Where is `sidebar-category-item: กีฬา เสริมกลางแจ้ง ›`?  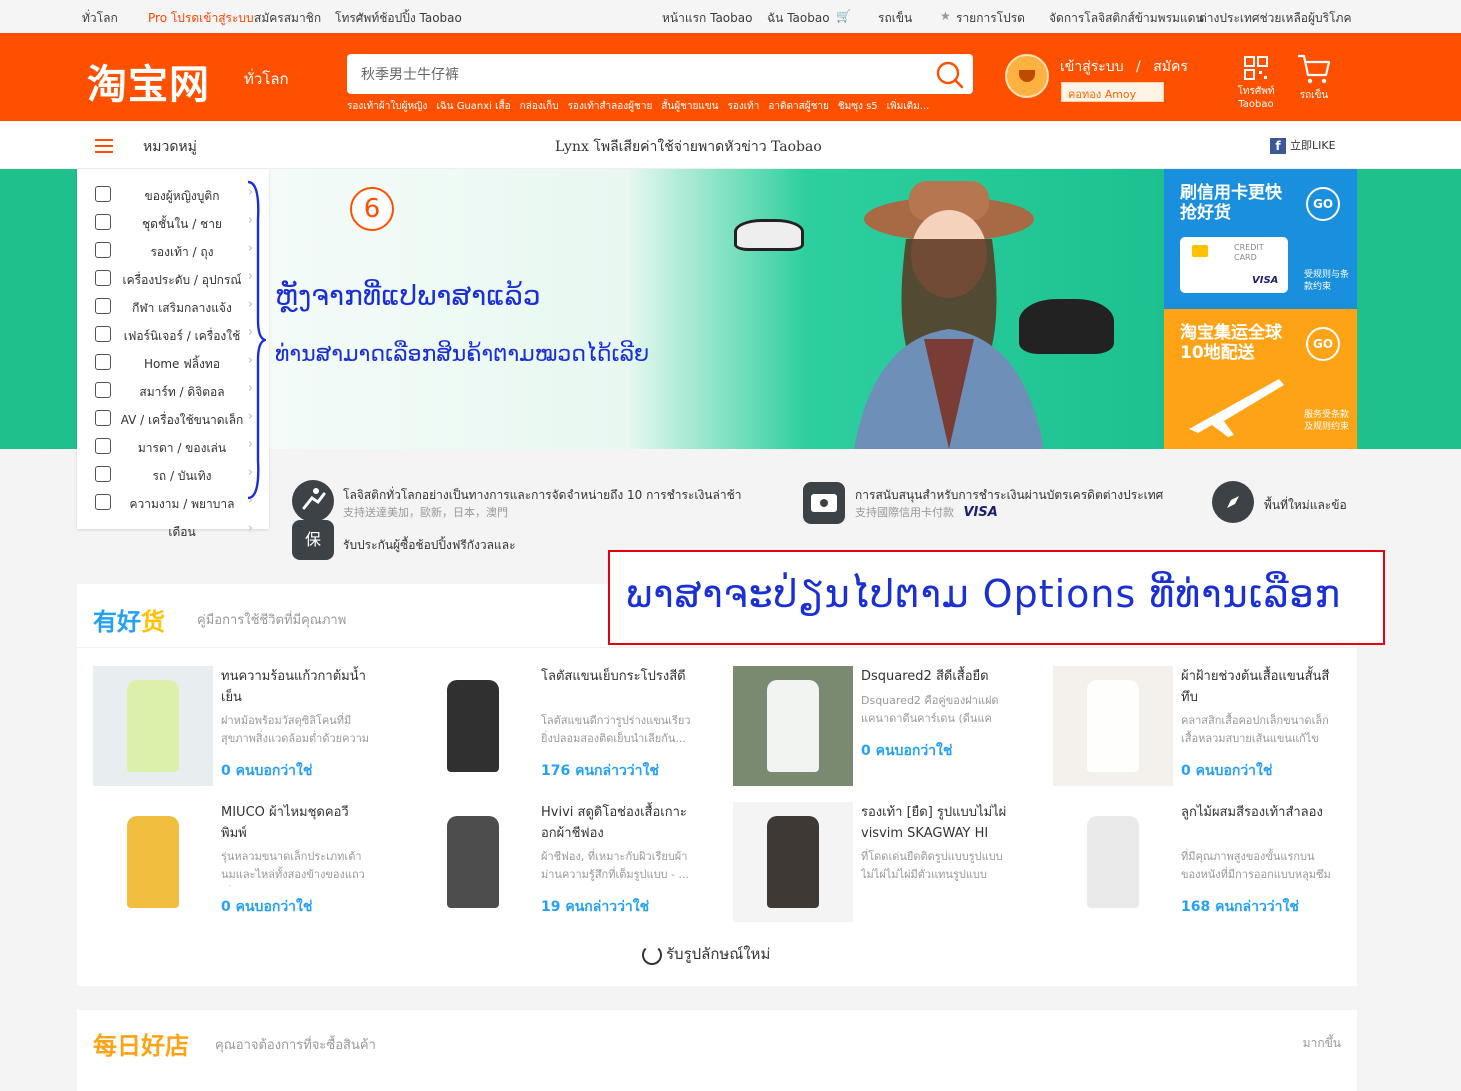 sidebar-category-item: กีฬา เสริมกลางแจ้ง › is located at coordinates (173, 307).